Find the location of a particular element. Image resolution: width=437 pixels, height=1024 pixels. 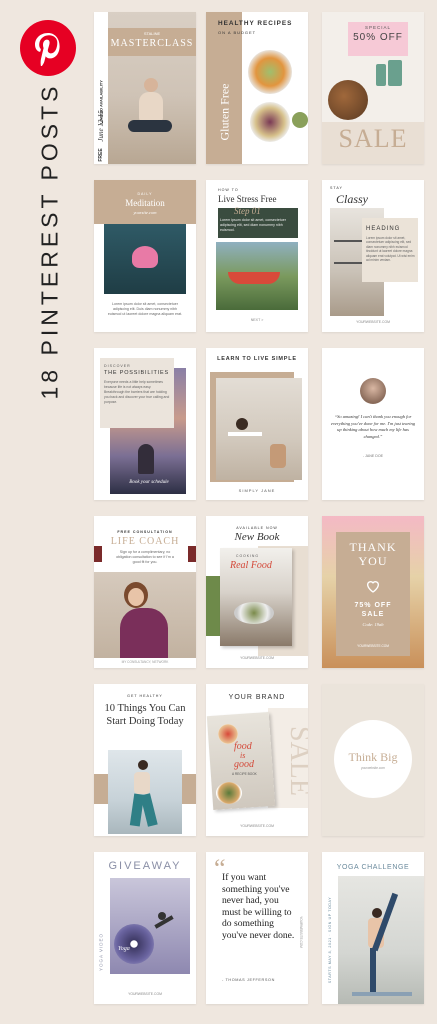

chair is located at coordinates (278, 456).